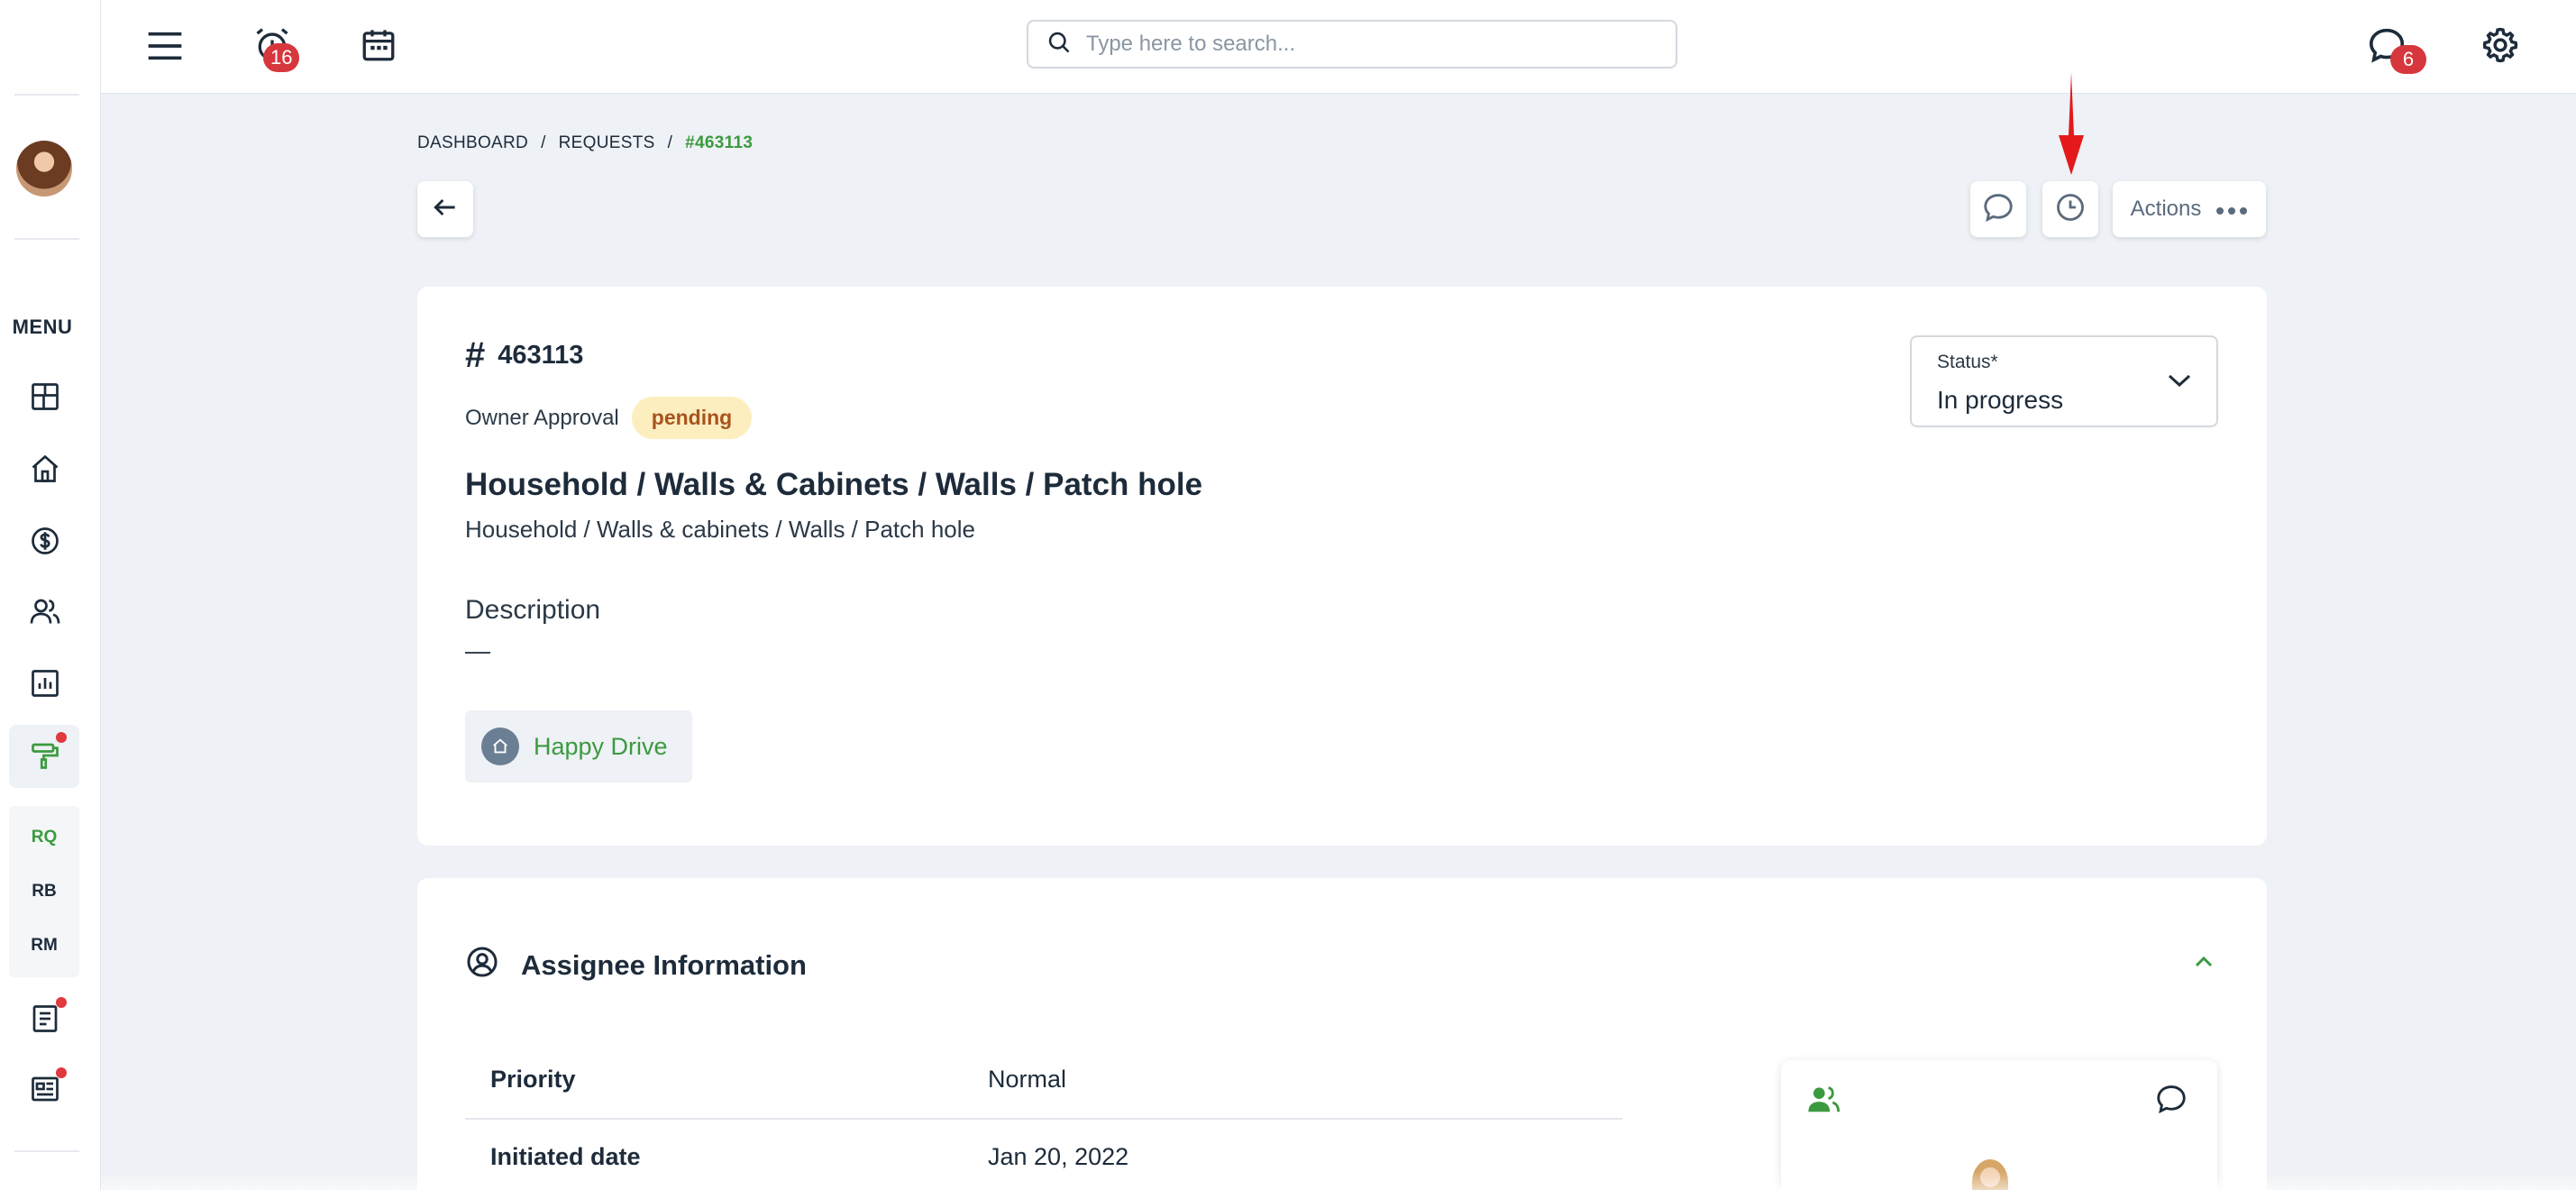  Describe the element at coordinates (719, 142) in the screenshot. I see `breadcrumb-current: #463113` at that location.